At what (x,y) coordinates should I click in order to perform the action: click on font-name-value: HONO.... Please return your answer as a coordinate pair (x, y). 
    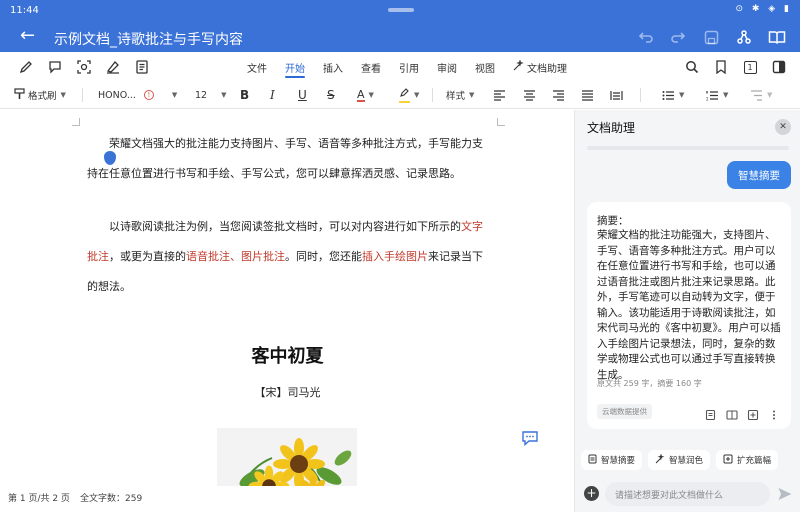
    Looking at the image, I should click on (117, 95).